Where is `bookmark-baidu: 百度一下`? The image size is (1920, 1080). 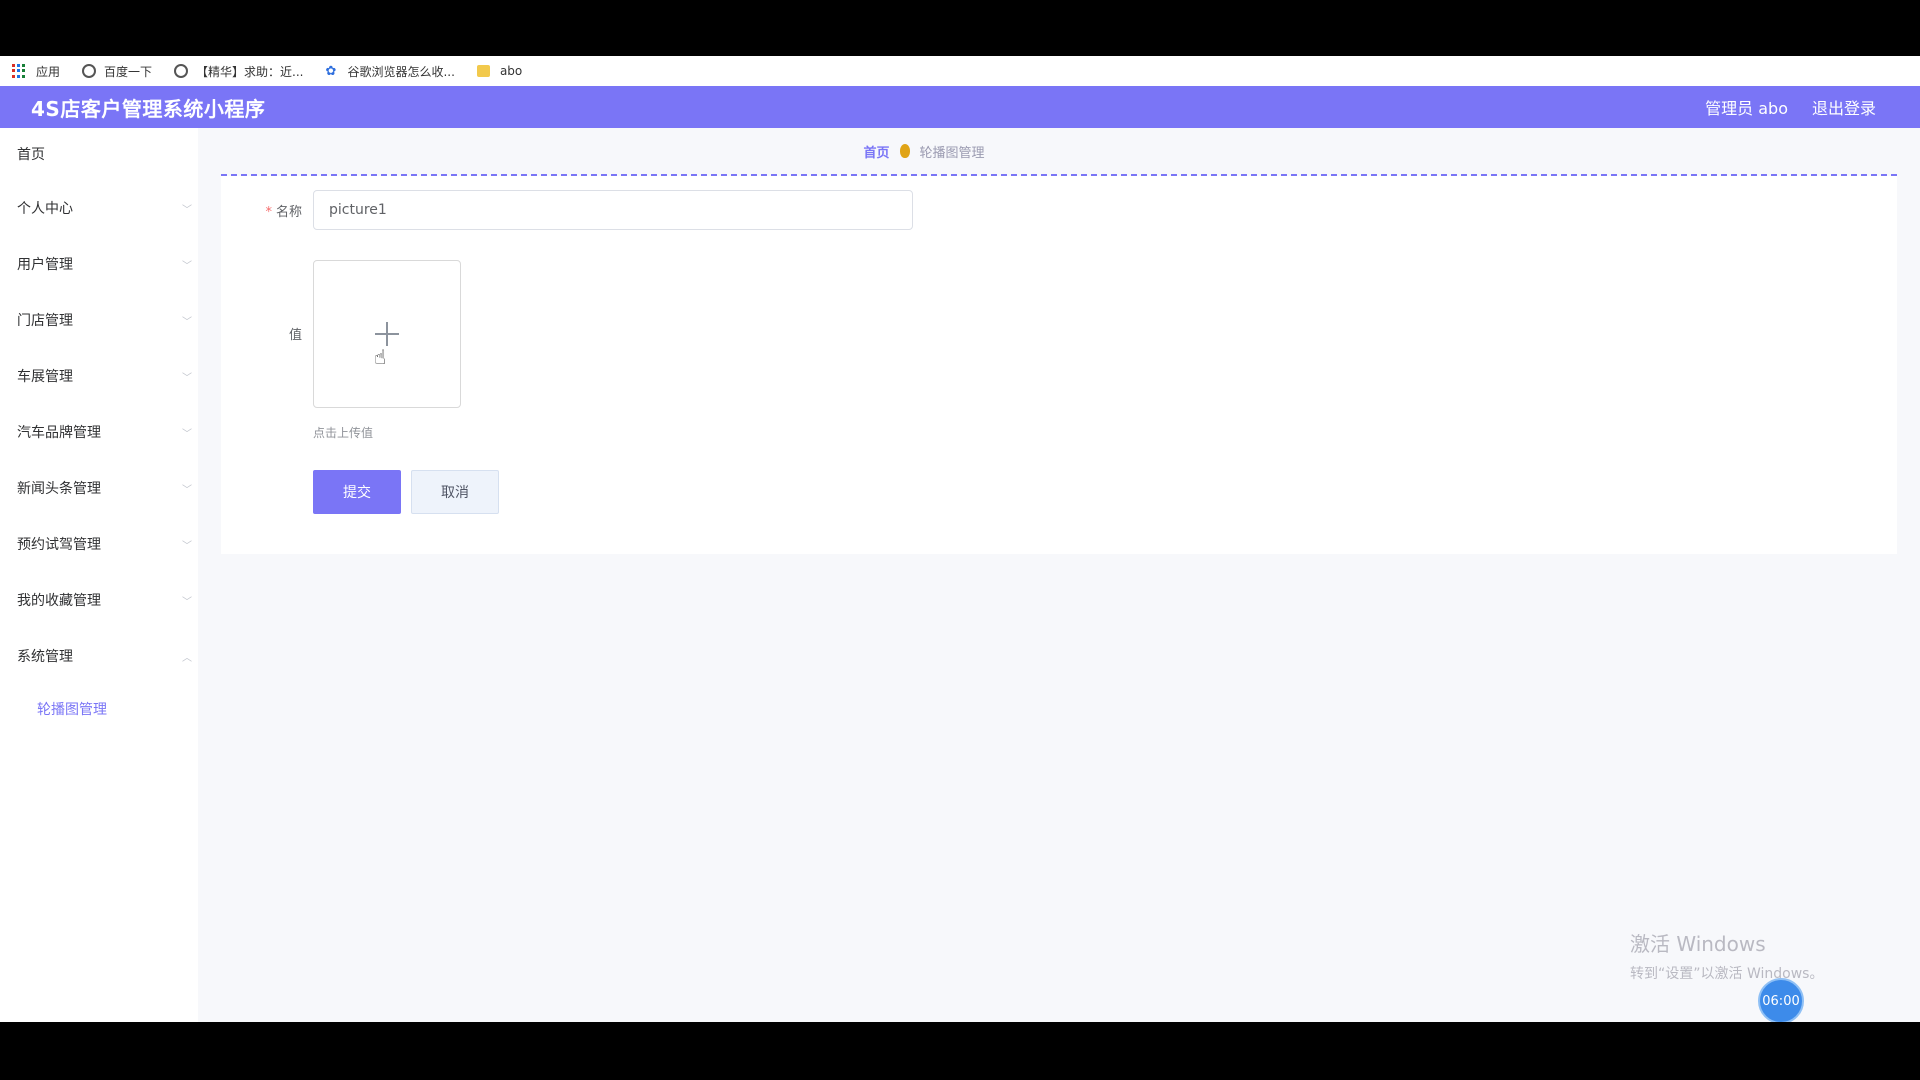 bookmark-baidu: 百度一下 is located at coordinates (117, 71).